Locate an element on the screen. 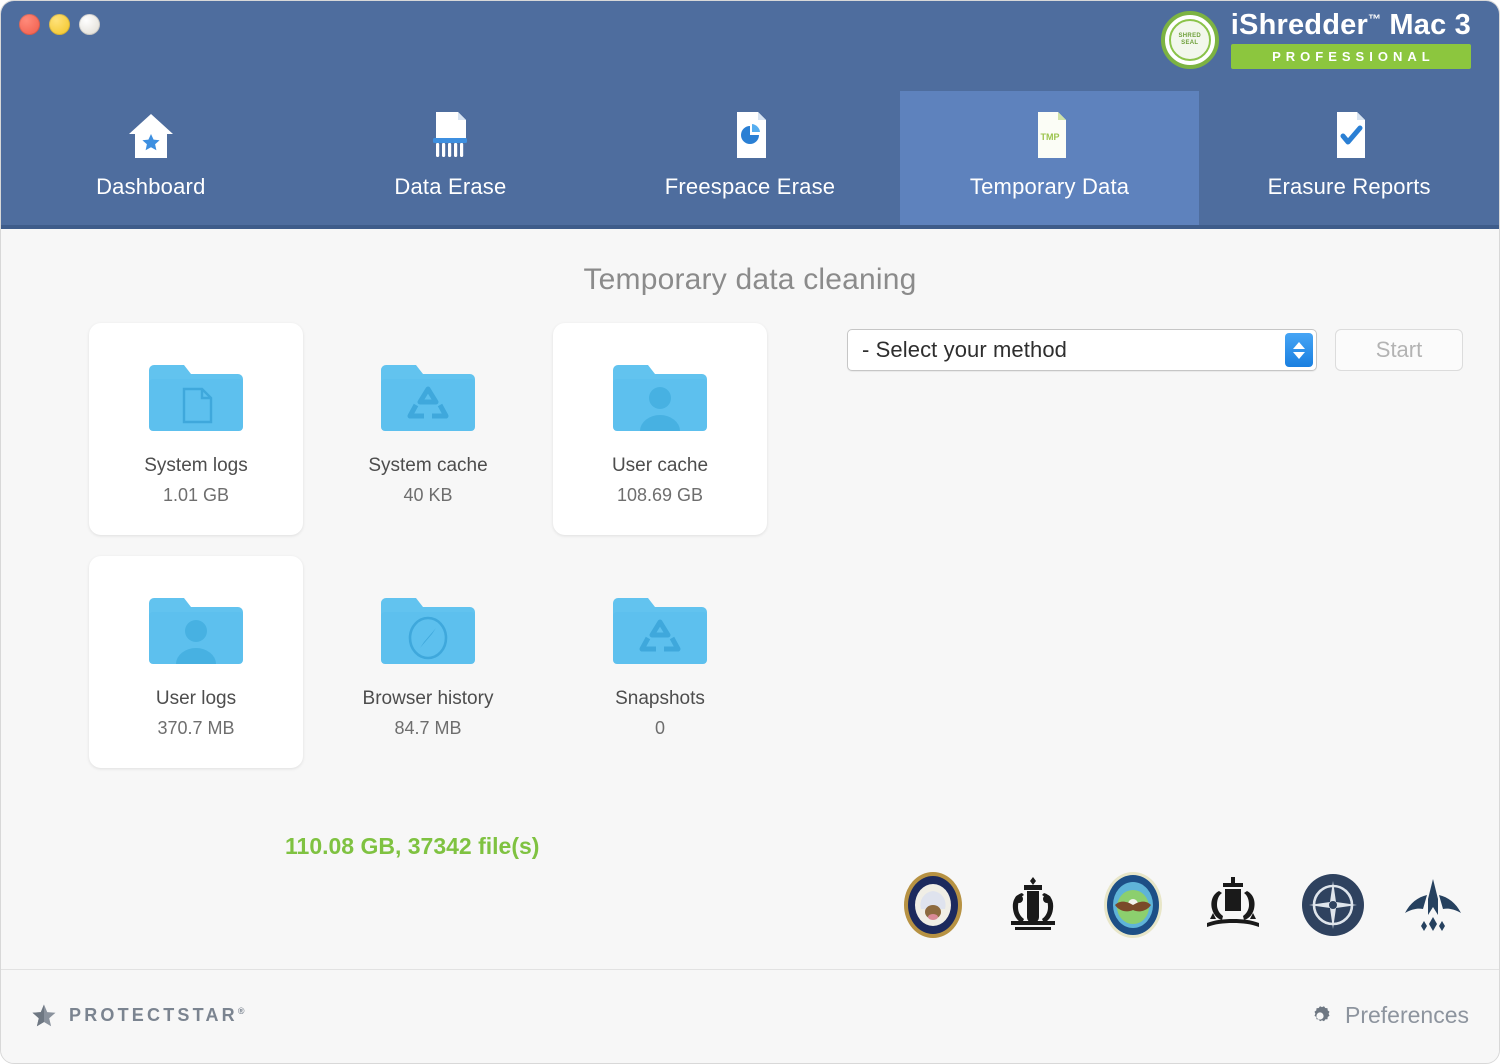  brand-title-text: iShredder is located at coordinates (1299, 25).